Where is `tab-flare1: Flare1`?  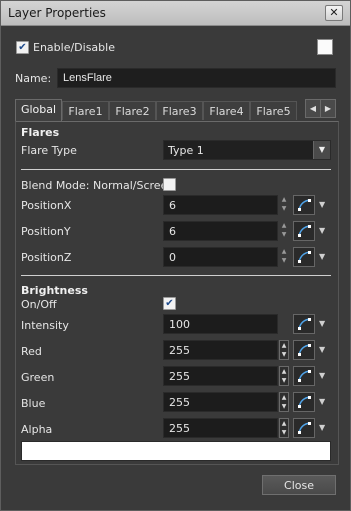
tab-flare1: Flare1 is located at coordinates (85, 110).